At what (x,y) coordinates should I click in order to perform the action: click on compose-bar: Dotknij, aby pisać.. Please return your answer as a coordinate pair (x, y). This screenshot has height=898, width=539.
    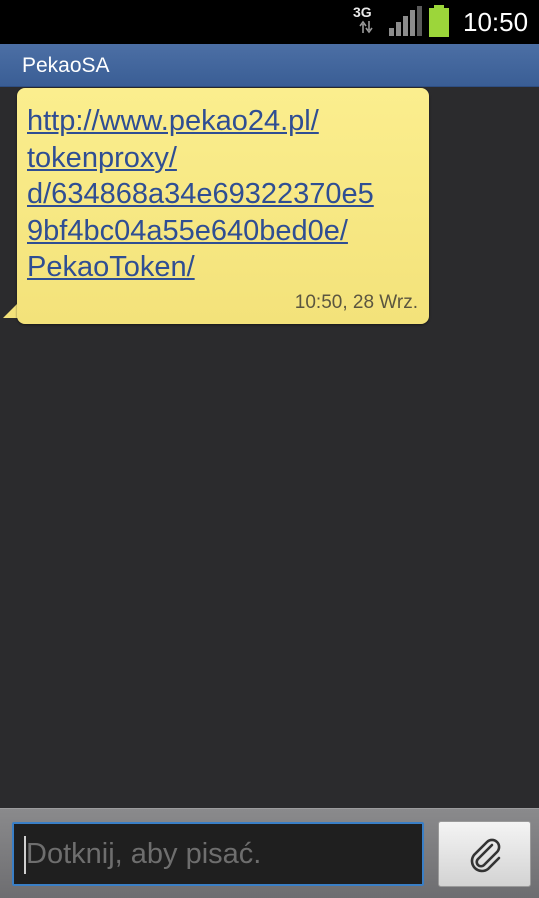
    Looking at the image, I should click on (269, 853).